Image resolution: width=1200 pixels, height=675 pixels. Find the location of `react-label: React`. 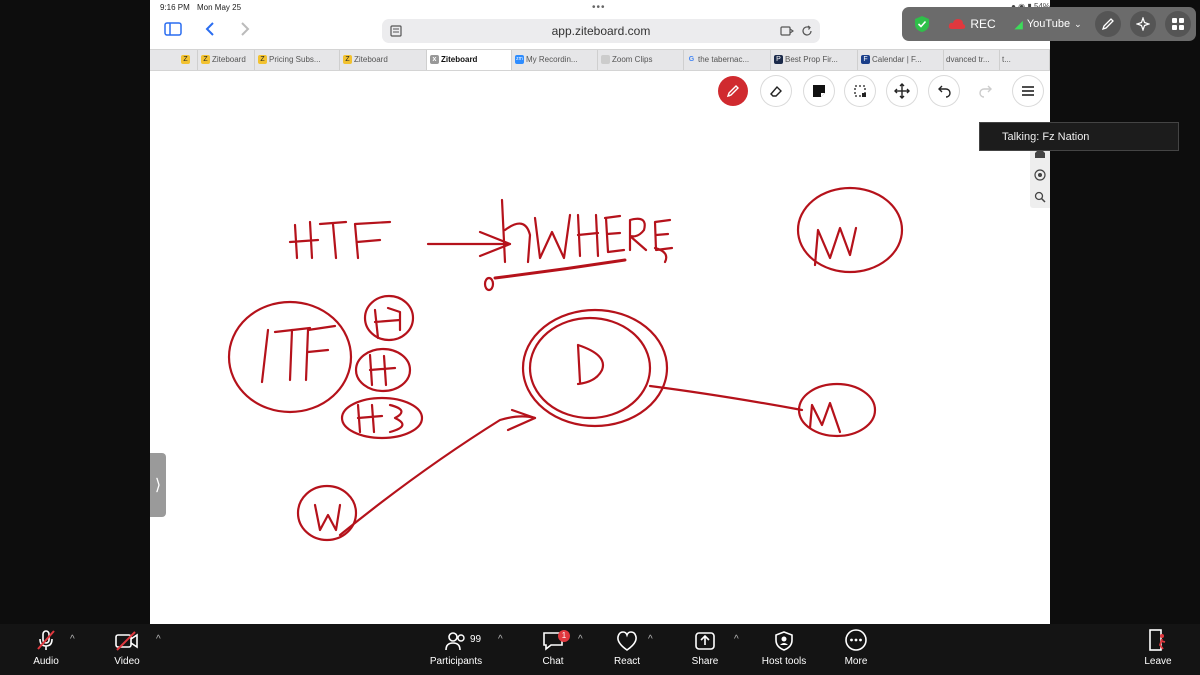

react-label: React is located at coordinates (627, 661).